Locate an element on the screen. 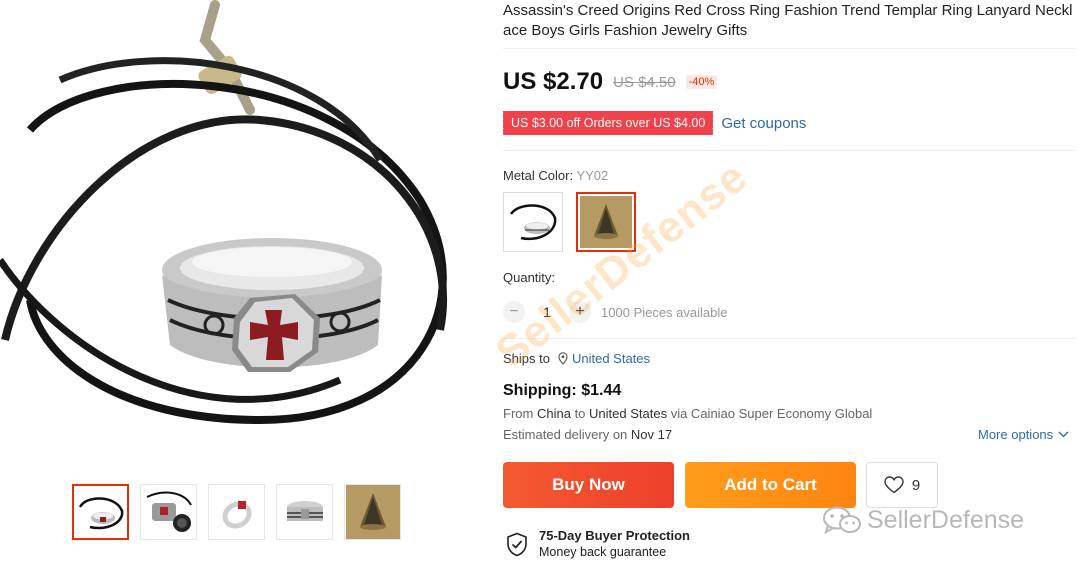 The height and width of the screenshot is (565, 1080). ring-on-cord-image is located at coordinates (100, 513).